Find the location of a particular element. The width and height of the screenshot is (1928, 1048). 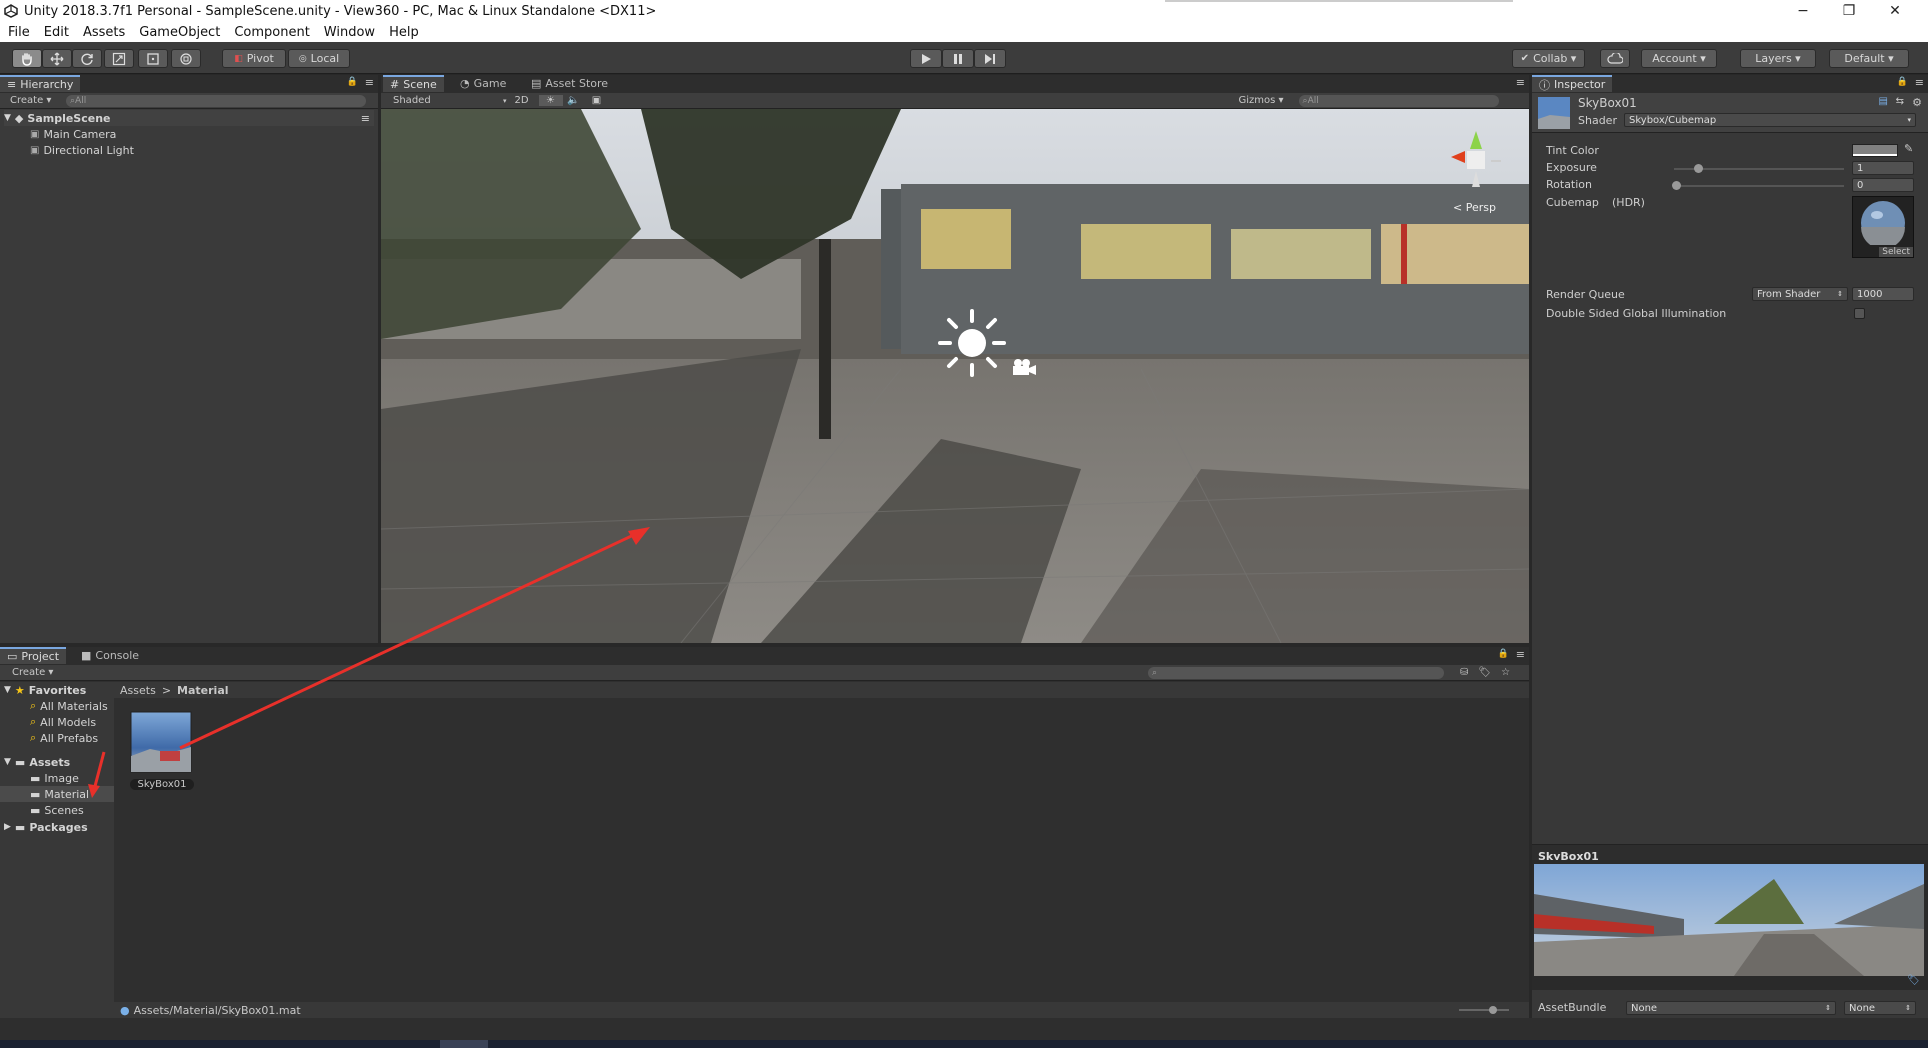

shader-dropdown: Skybox/Cubemap ▾ is located at coordinates (1770, 120).